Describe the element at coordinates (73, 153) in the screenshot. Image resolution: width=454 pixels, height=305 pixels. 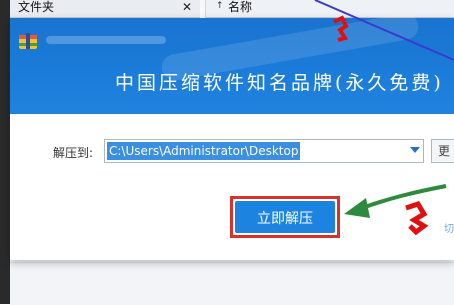
I see `extract-to-label: 解压到:` at that location.